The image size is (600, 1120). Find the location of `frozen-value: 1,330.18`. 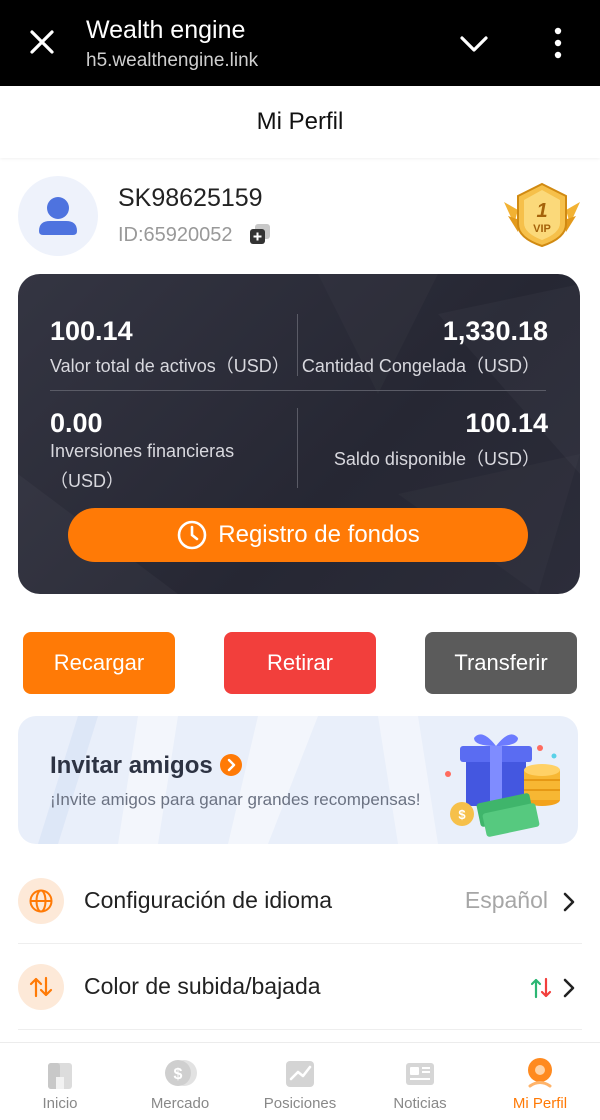

frozen-value: 1,330.18 is located at coordinates (495, 331).